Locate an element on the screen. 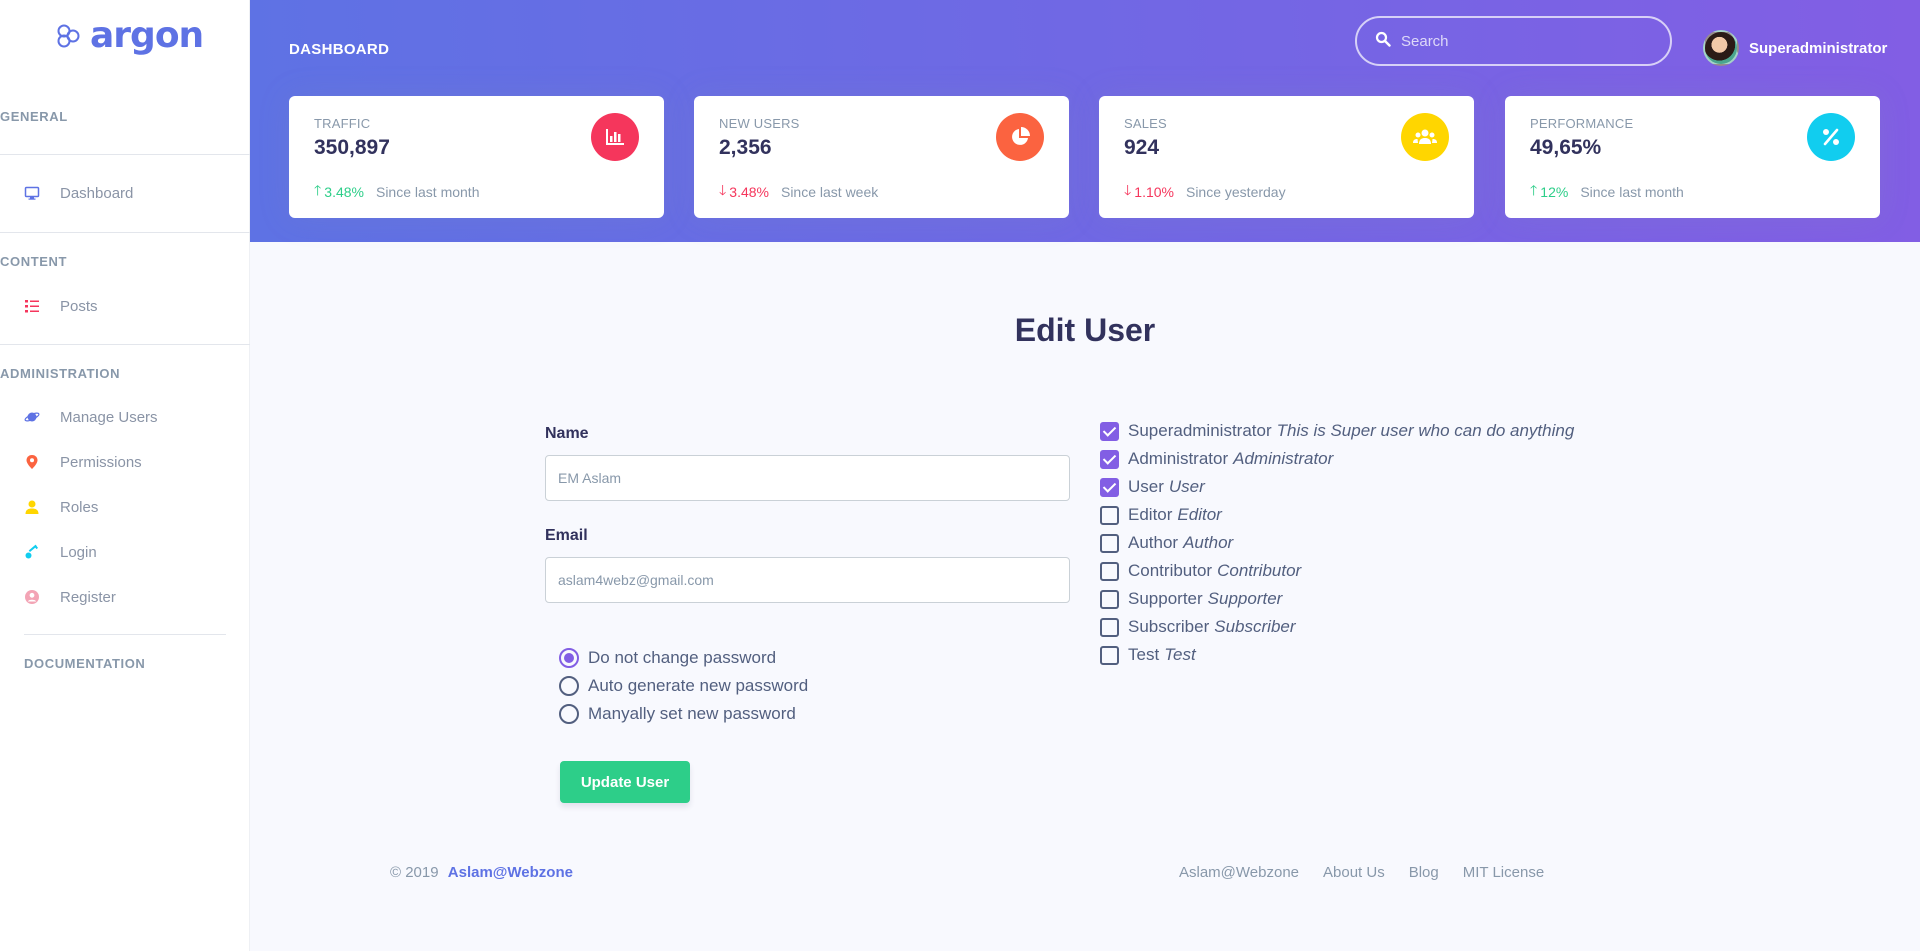 Image resolution: width=1920 pixels, height=951 pixels. stat-value: 350,897 is located at coordinates (352, 147).